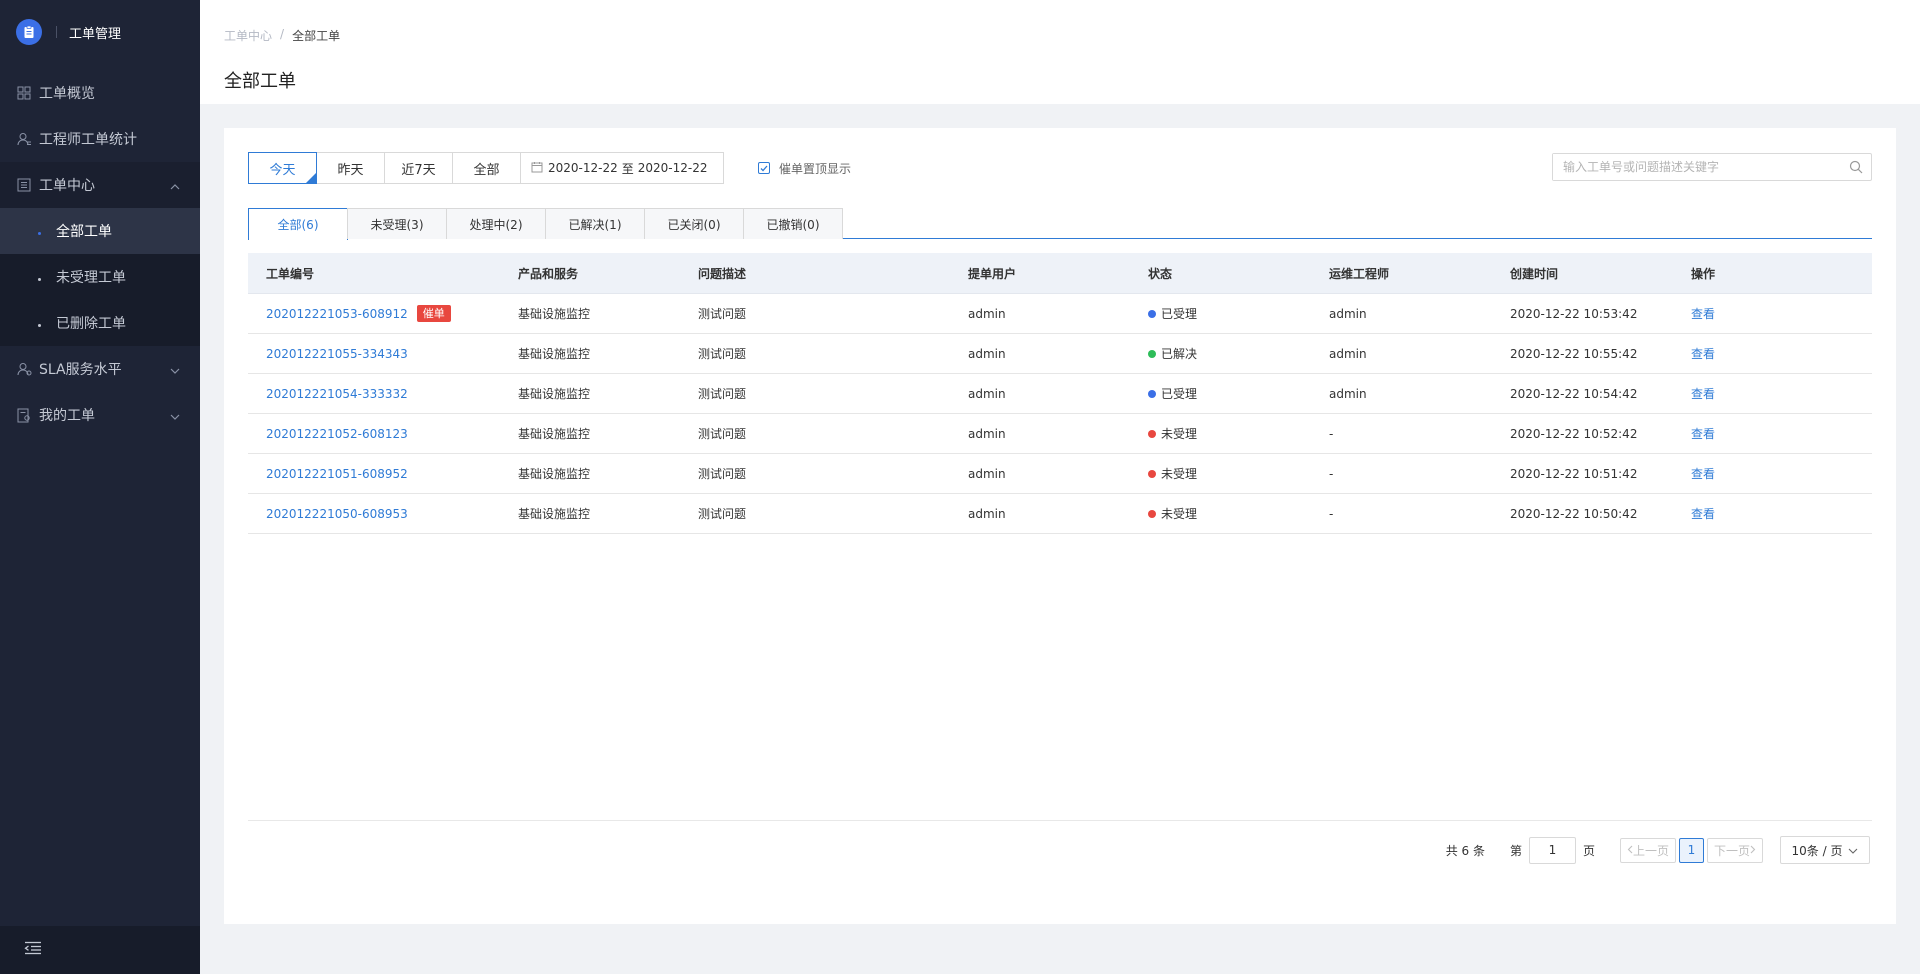  Describe the element at coordinates (1817, 850) in the screenshot. I see `page-size-value: 10条 / 页` at that location.